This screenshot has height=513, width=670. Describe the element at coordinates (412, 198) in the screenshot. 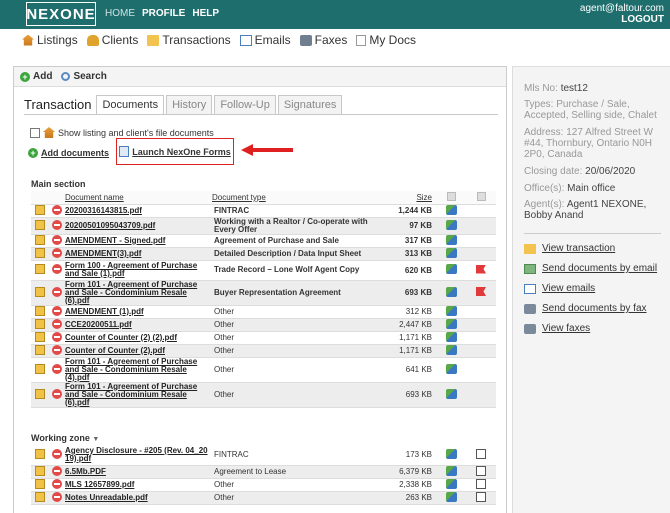

I see `col-size: Size` at that location.